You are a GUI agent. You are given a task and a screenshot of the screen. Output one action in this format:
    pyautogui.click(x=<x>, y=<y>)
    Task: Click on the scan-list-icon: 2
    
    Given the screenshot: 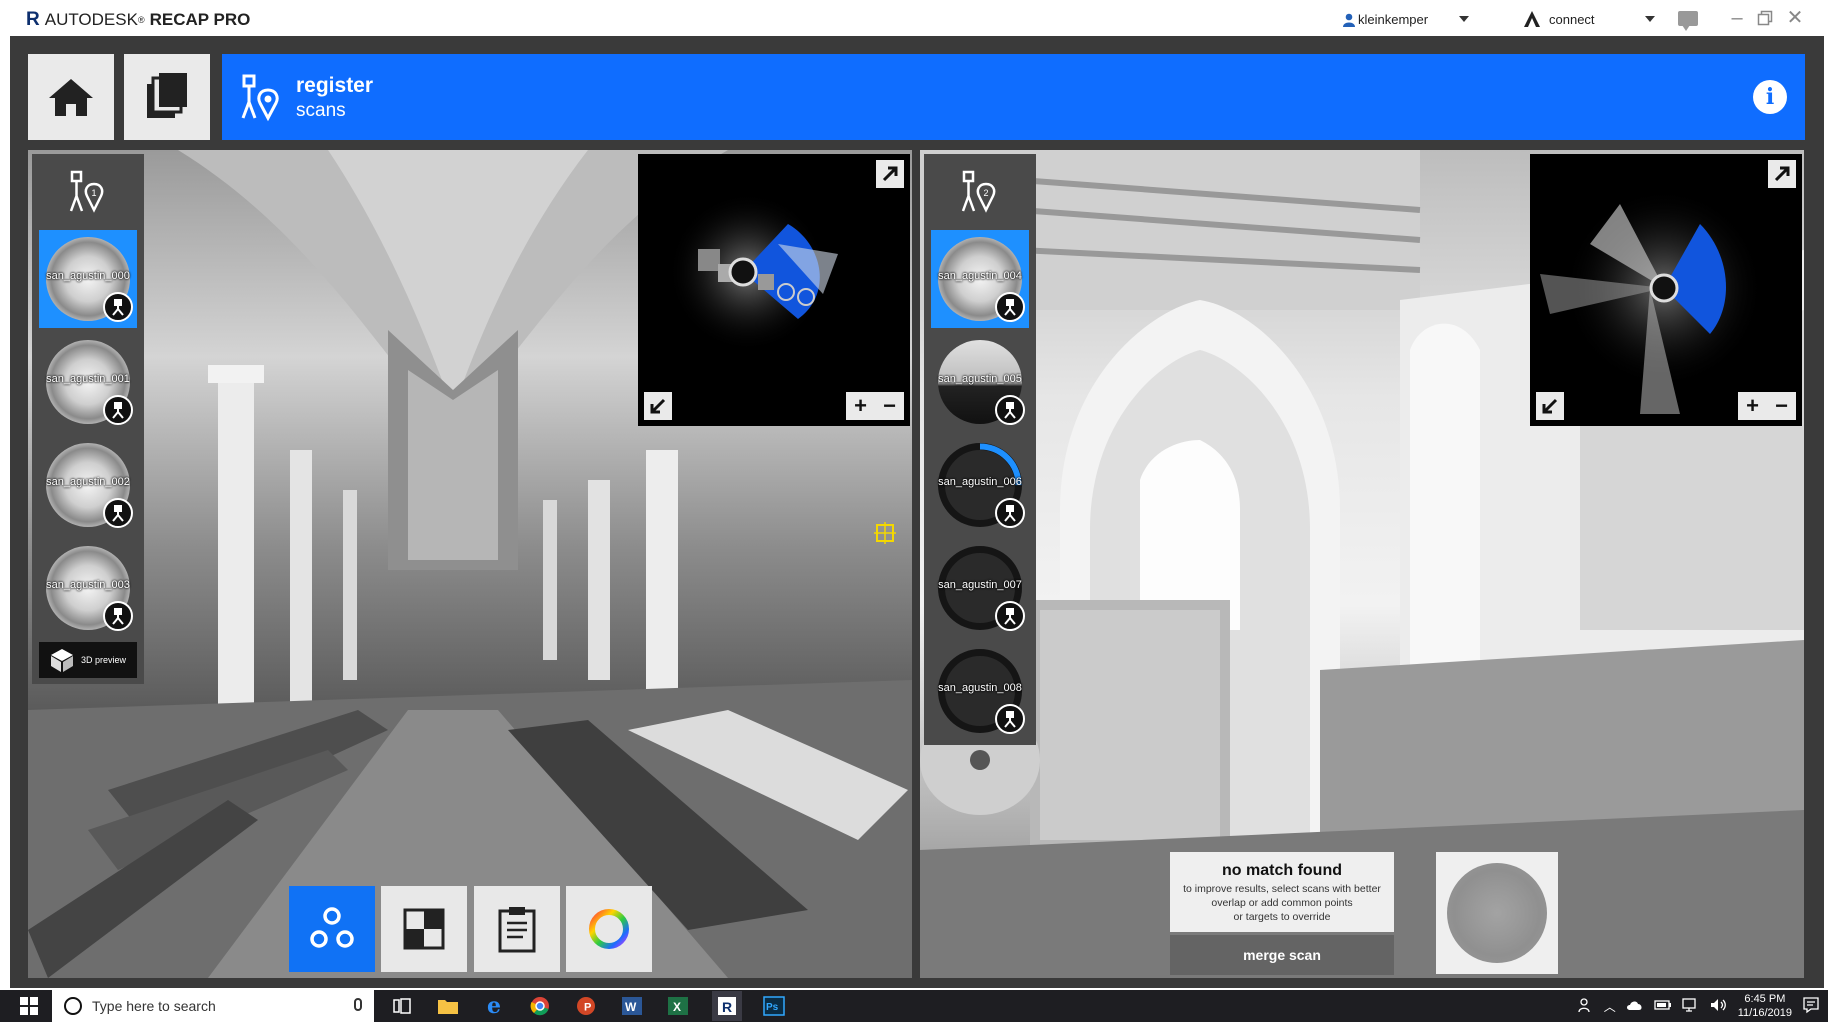 What is the action you would take?
    pyautogui.click(x=980, y=192)
    